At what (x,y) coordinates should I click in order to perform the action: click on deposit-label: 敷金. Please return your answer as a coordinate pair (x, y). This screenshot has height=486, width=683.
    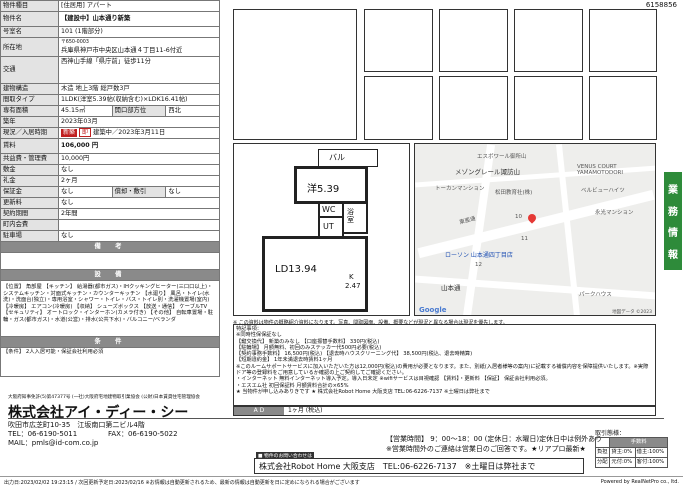
    Looking at the image, I should click on (29, 170).